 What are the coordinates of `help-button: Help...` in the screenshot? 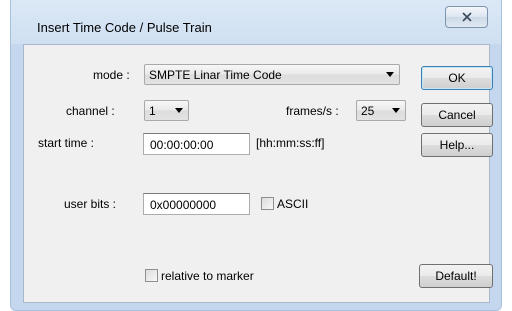 It's located at (457, 145).